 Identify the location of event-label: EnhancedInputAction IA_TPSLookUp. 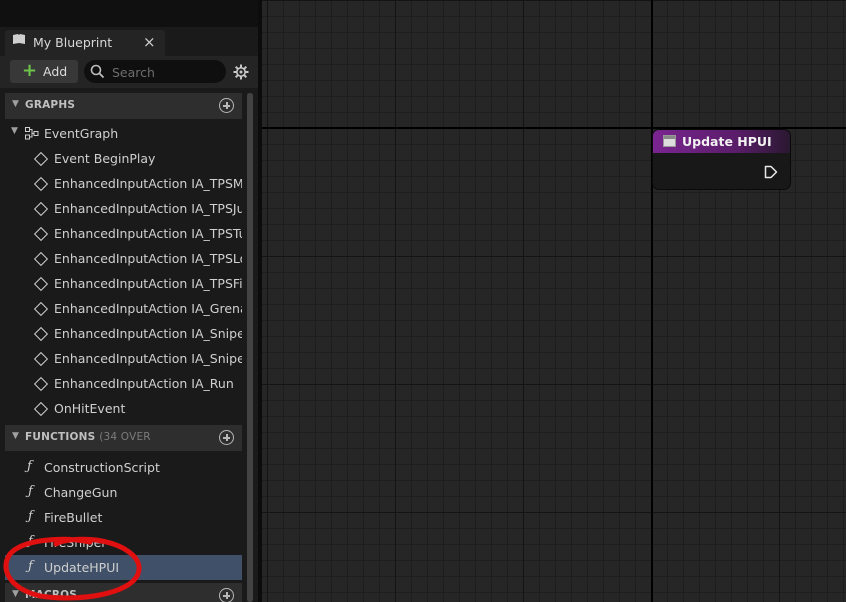
(148, 258).